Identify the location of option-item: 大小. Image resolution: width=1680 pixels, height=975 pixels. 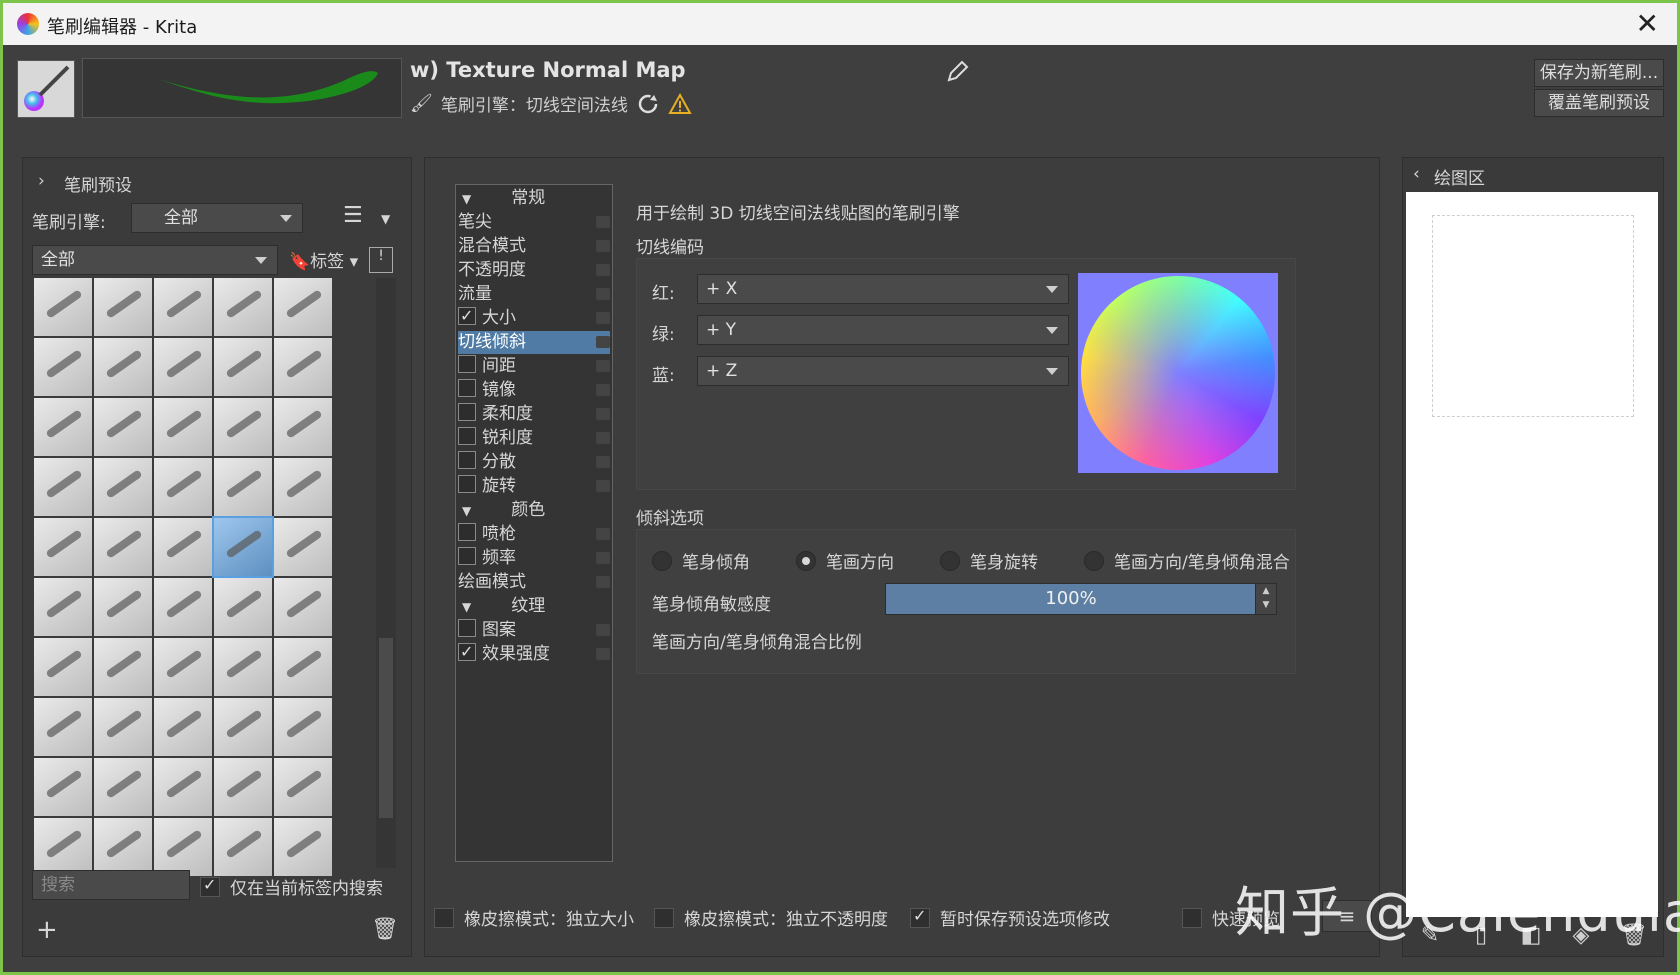
(534, 317).